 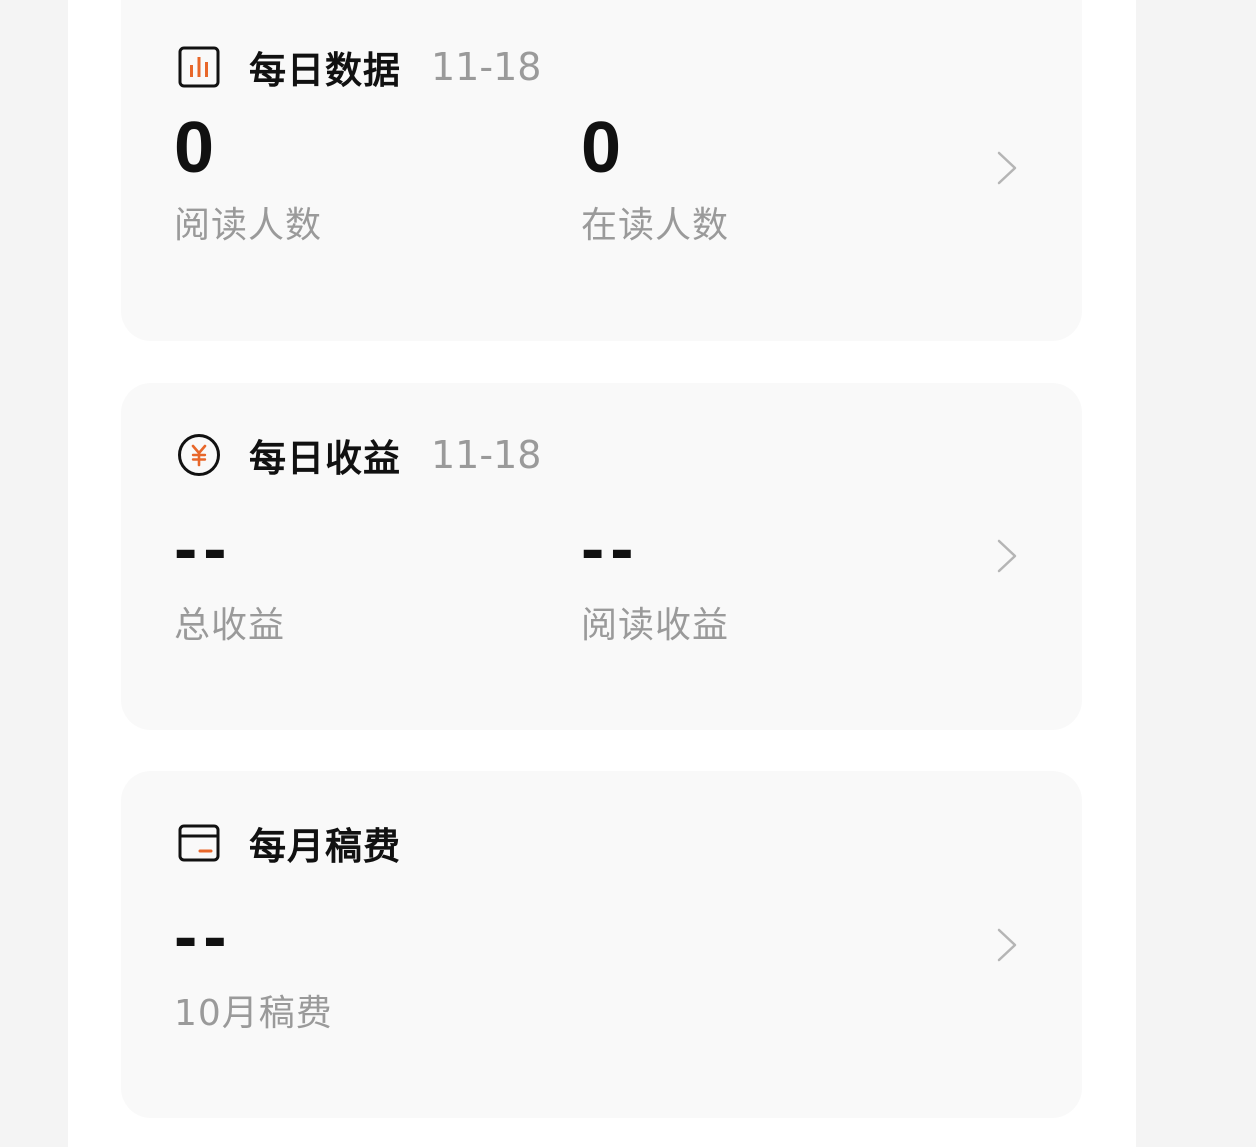 I want to click on monthly-fee-title: 每月稿费, so click(x=325, y=846).